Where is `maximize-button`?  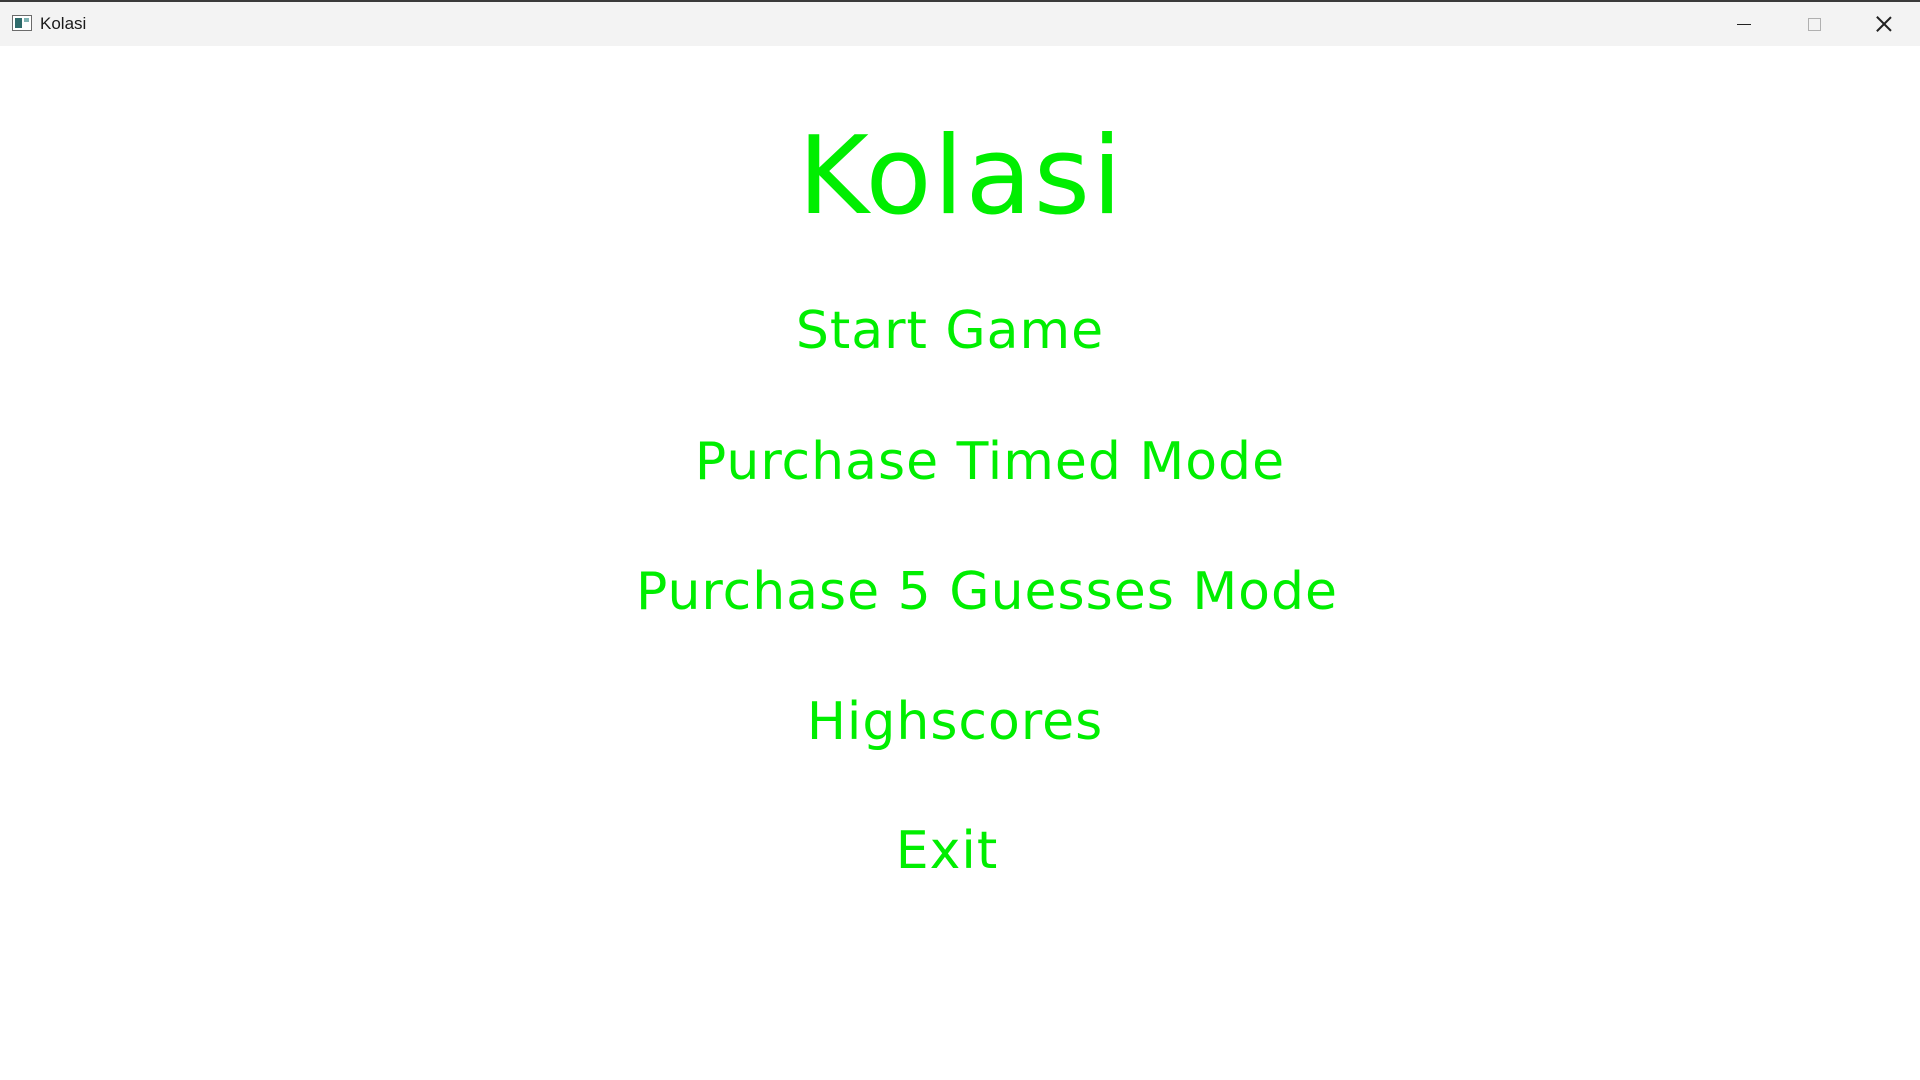
maximize-button is located at coordinates (1814, 24).